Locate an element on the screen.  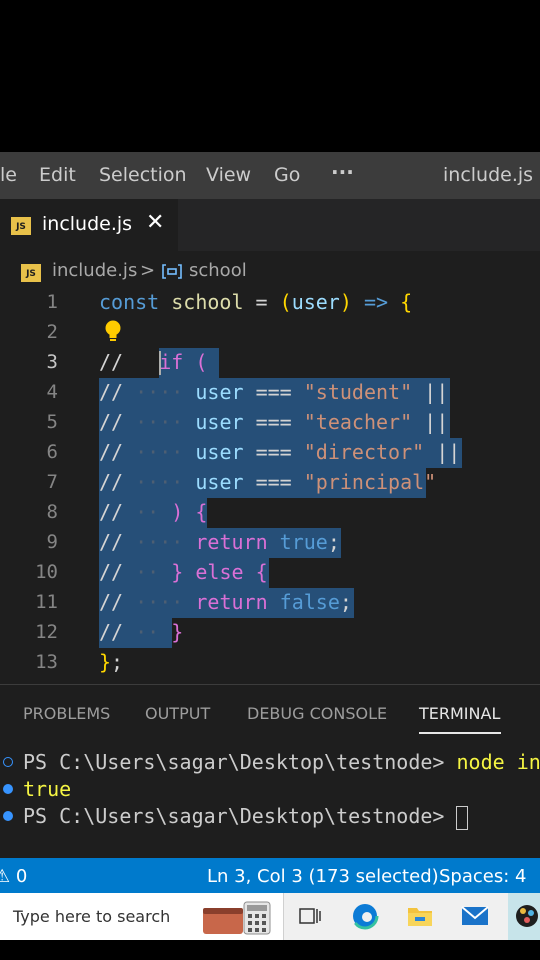
menu-file: le is located at coordinates (8, 175).